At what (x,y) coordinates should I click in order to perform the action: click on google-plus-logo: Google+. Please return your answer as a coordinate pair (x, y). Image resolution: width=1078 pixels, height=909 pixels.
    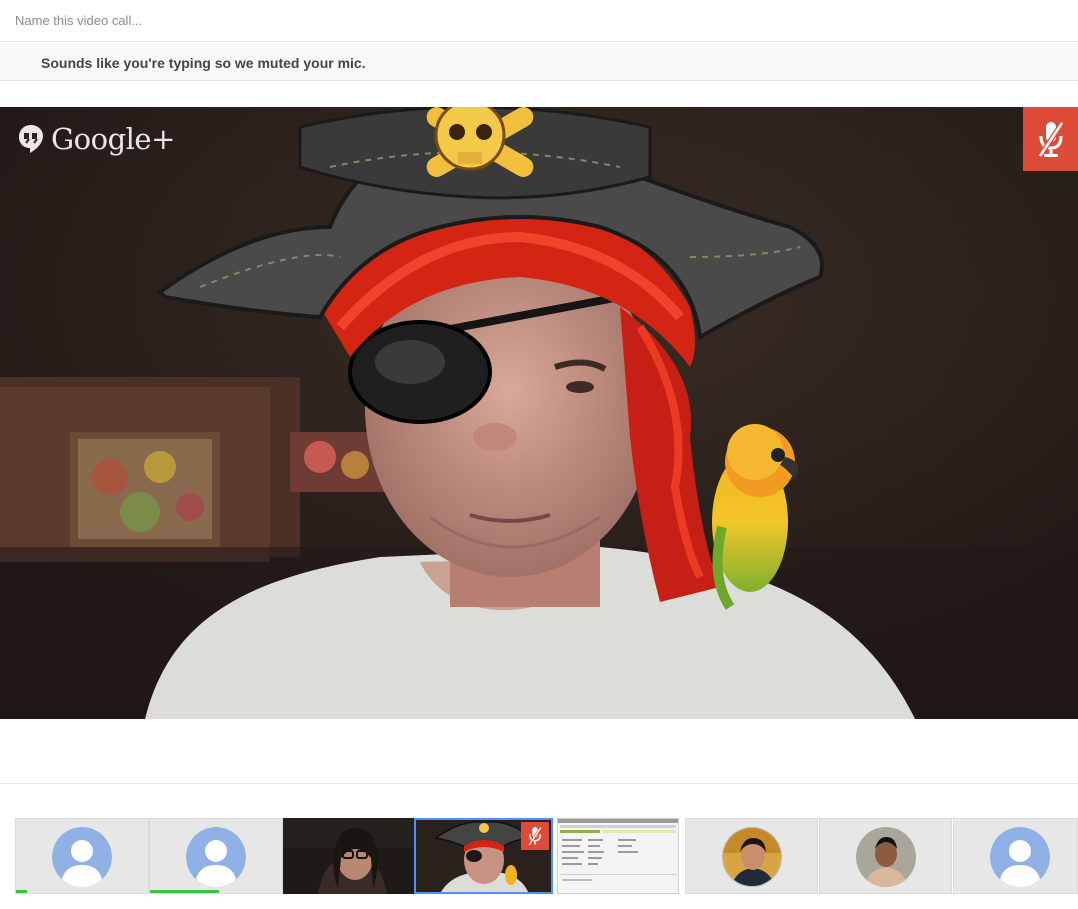
    Looking at the image, I should click on (96, 139).